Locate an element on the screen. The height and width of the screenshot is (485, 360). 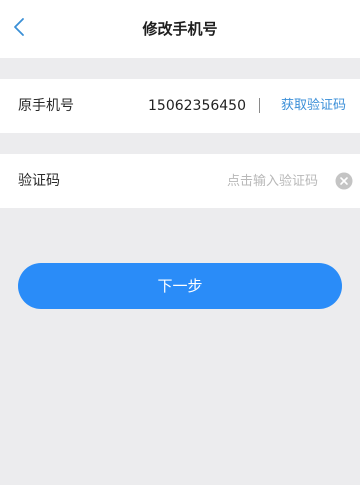
clear-icon is located at coordinates (344, 181).